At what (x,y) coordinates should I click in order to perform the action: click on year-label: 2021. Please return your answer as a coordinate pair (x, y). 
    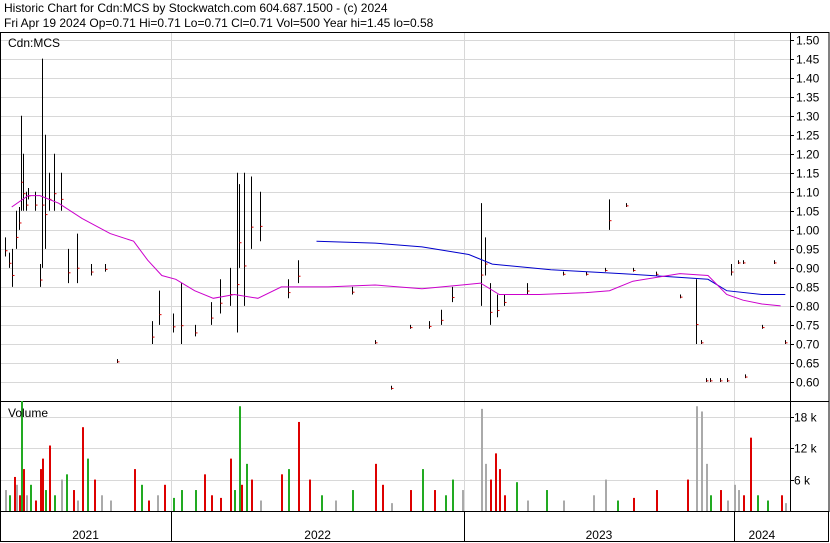
    Looking at the image, I should click on (85, 535).